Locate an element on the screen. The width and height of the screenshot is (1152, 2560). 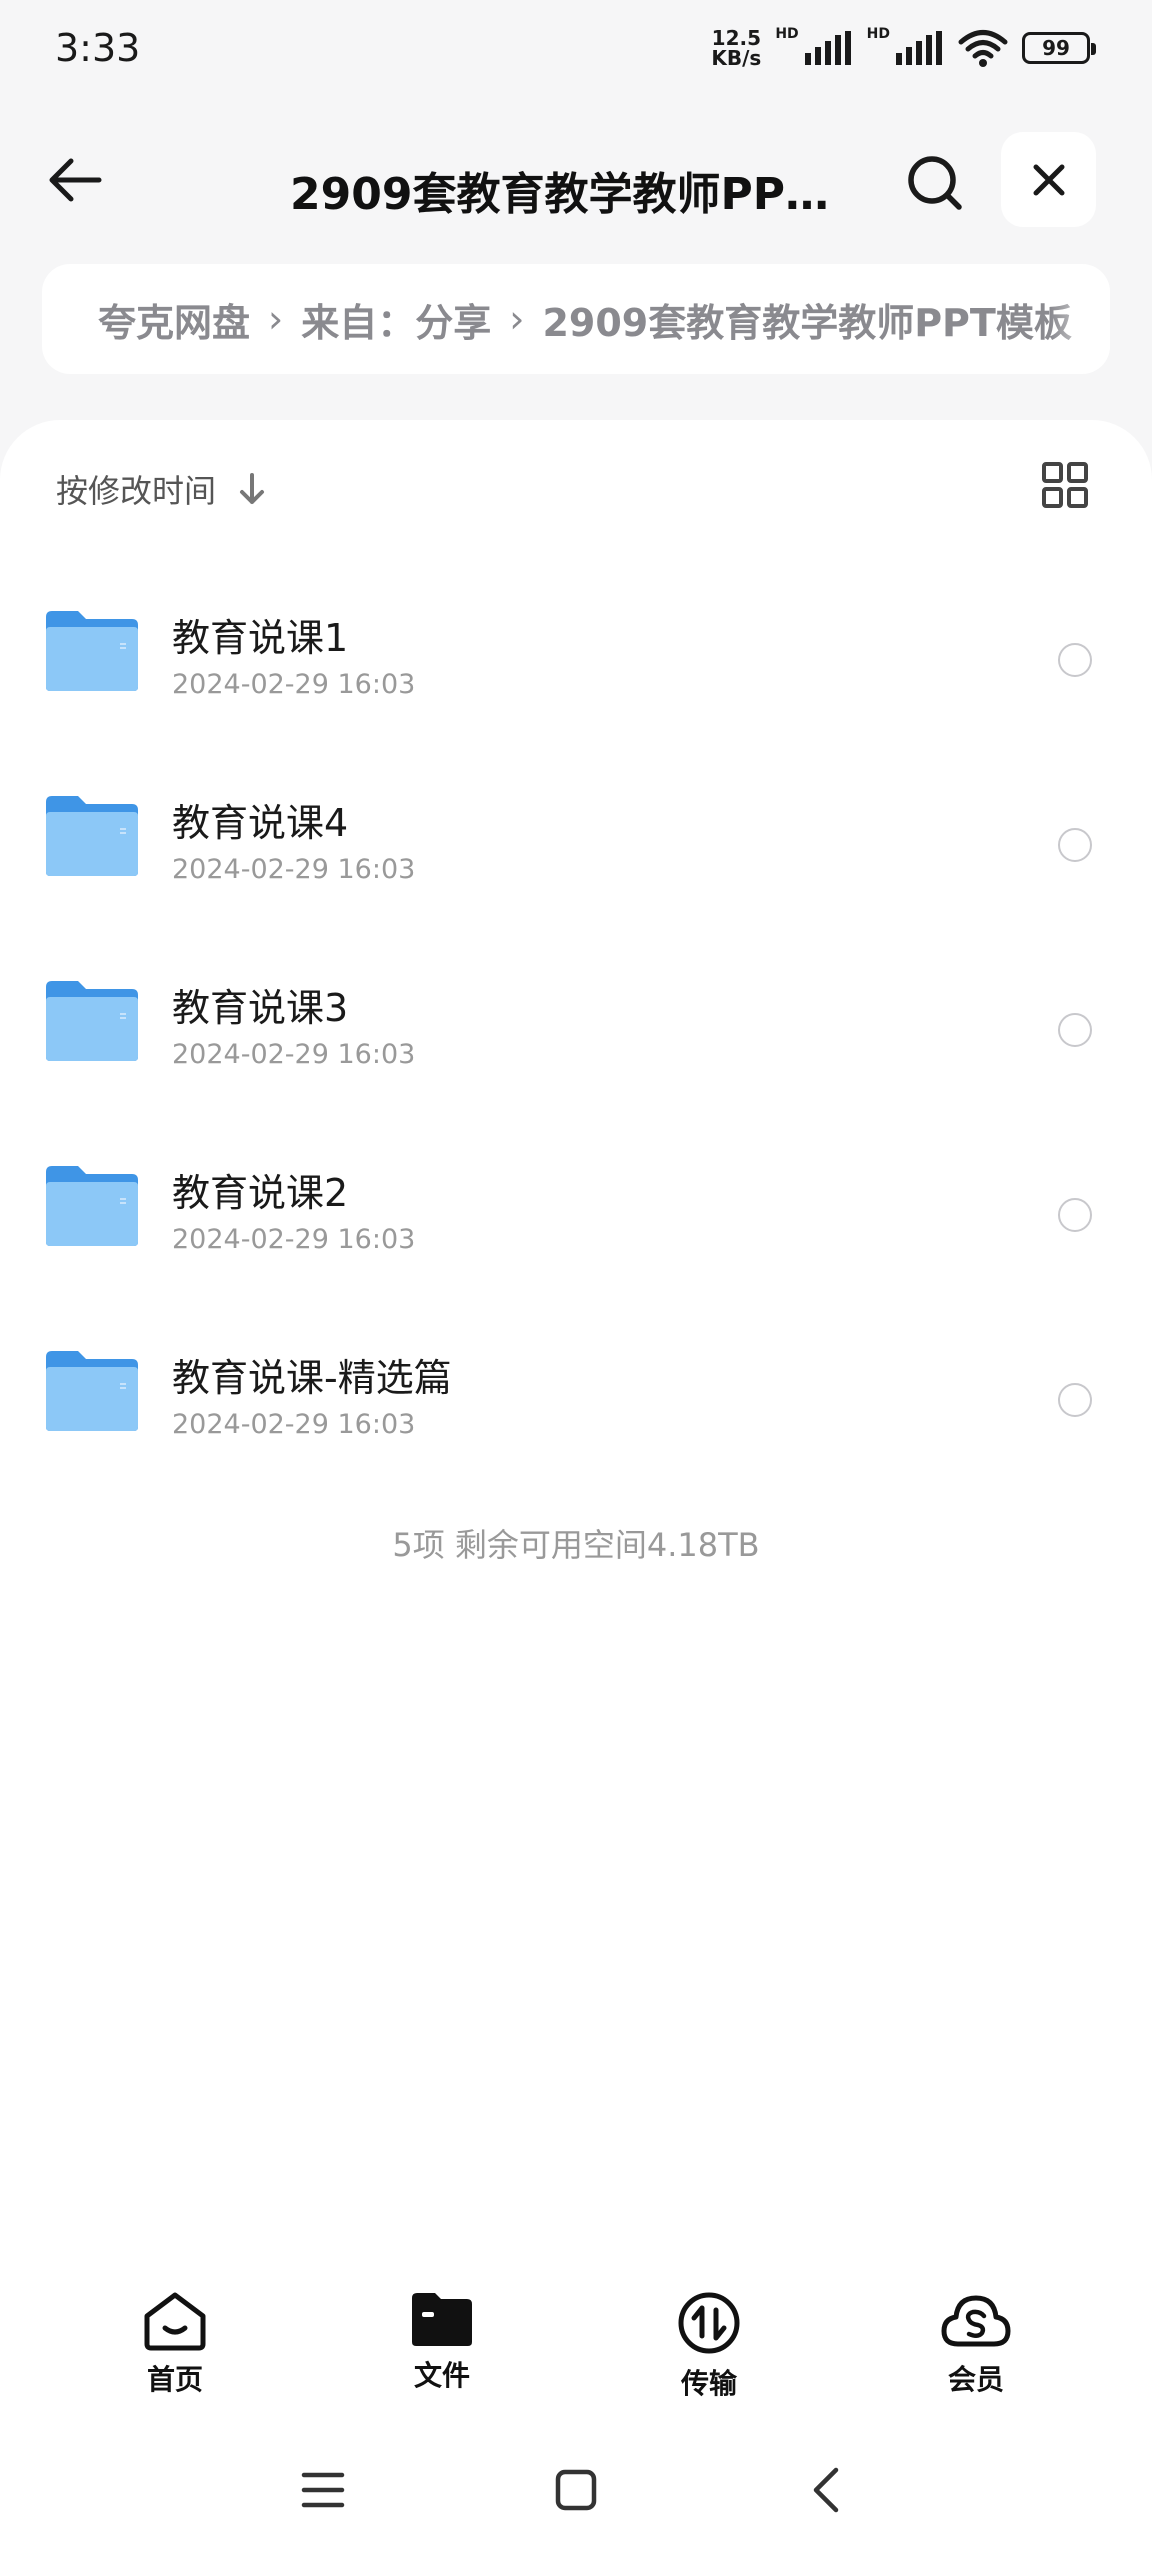
list-item: 教育说课1 2024-02-29 16:03 is located at coordinates (576, 657).